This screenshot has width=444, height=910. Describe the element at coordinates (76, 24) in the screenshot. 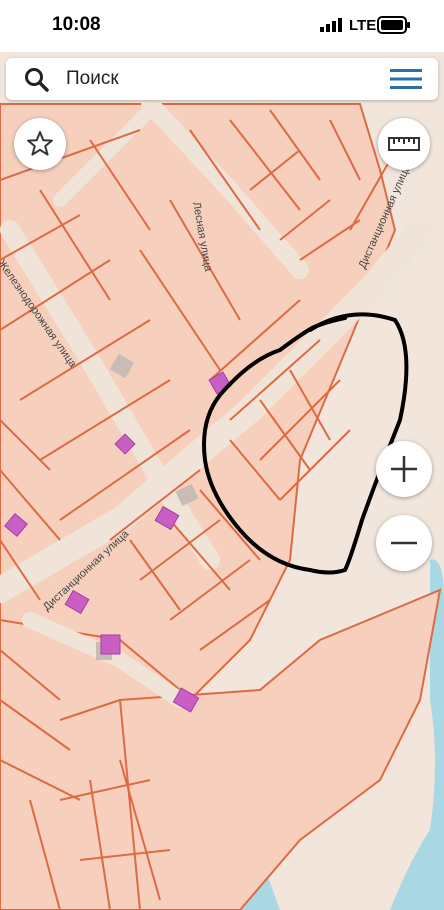

I see `status-time: 10:08` at that location.